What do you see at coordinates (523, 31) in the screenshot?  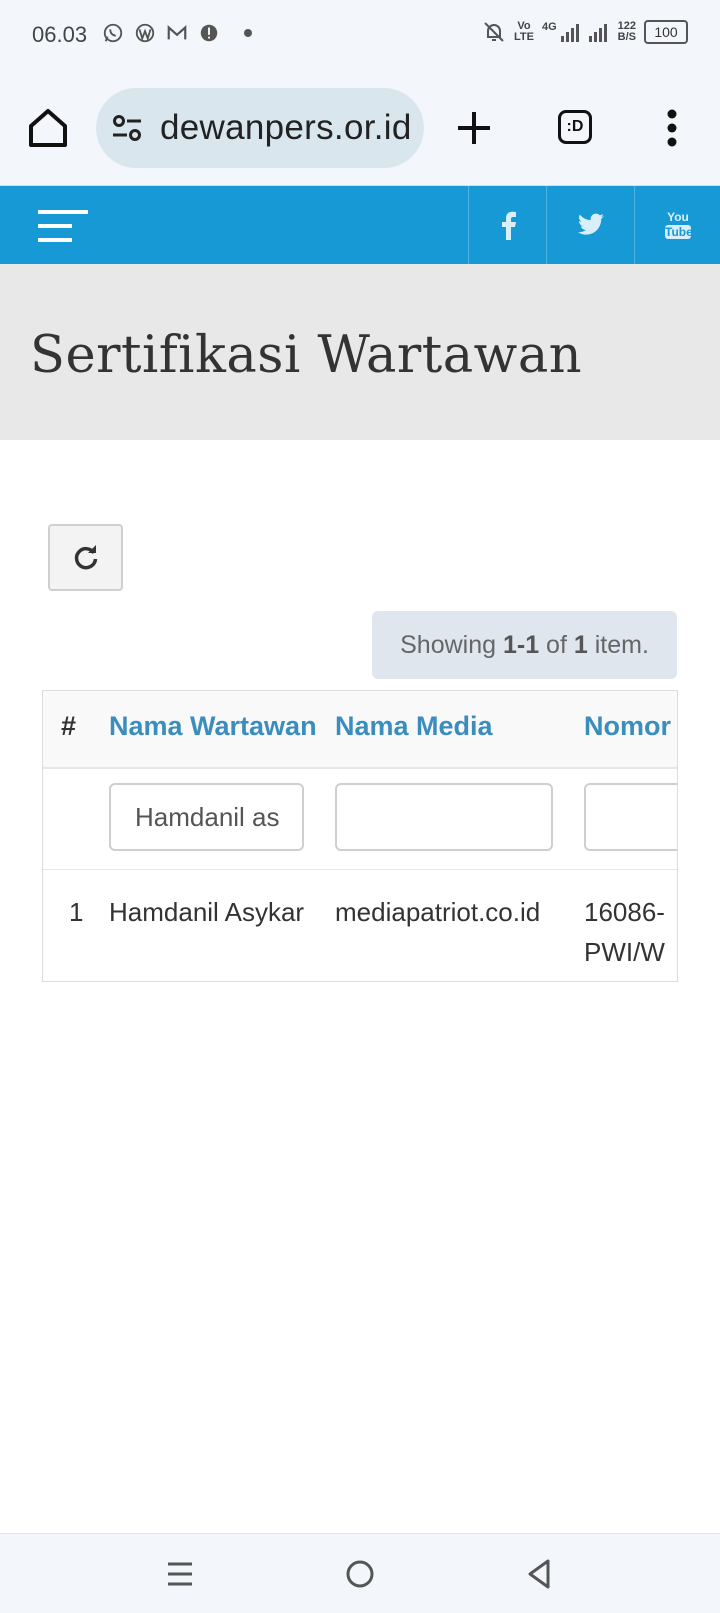 I see `volte-indicator: Vo LTE` at bounding box center [523, 31].